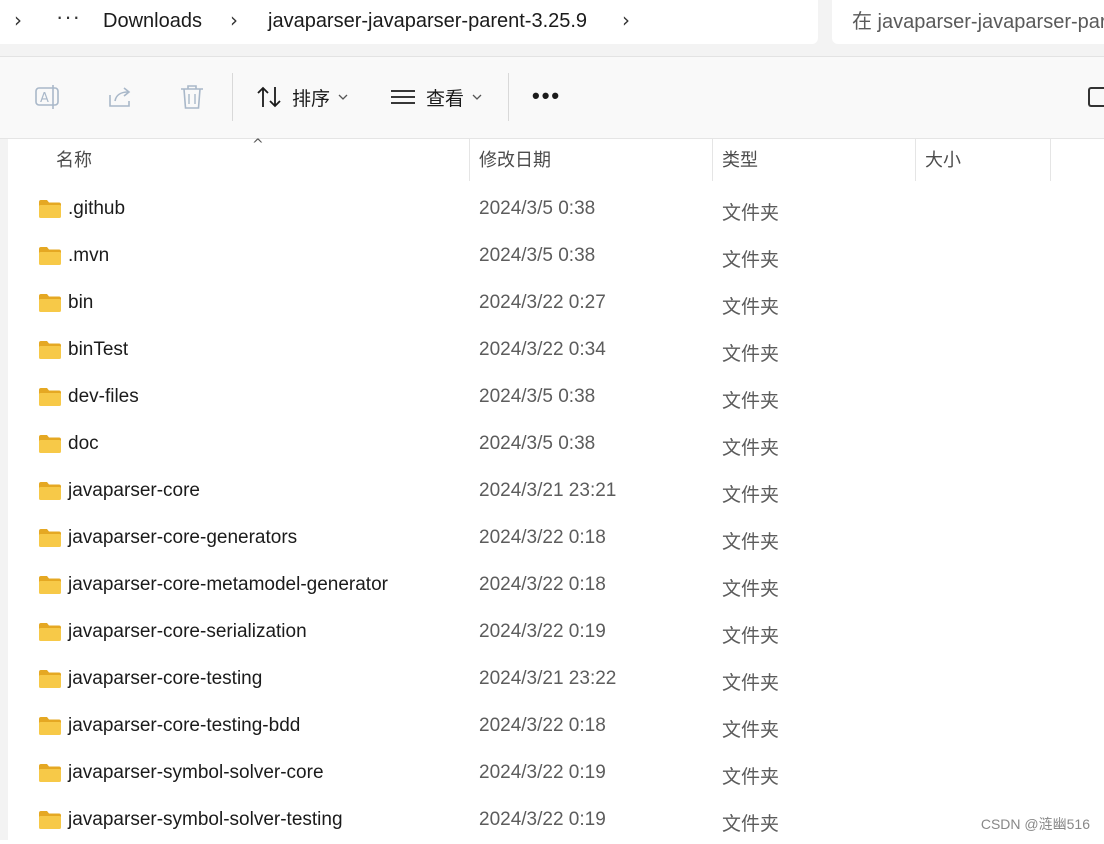 This screenshot has width=1104, height=844. Describe the element at coordinates (134, 490) in the screenshot. I see `file-name: javaparser-core` at that location.